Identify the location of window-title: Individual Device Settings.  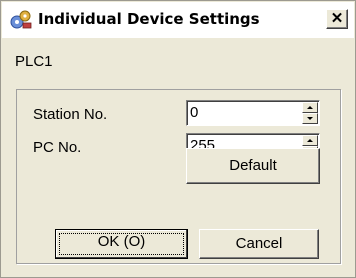
(149, 19).